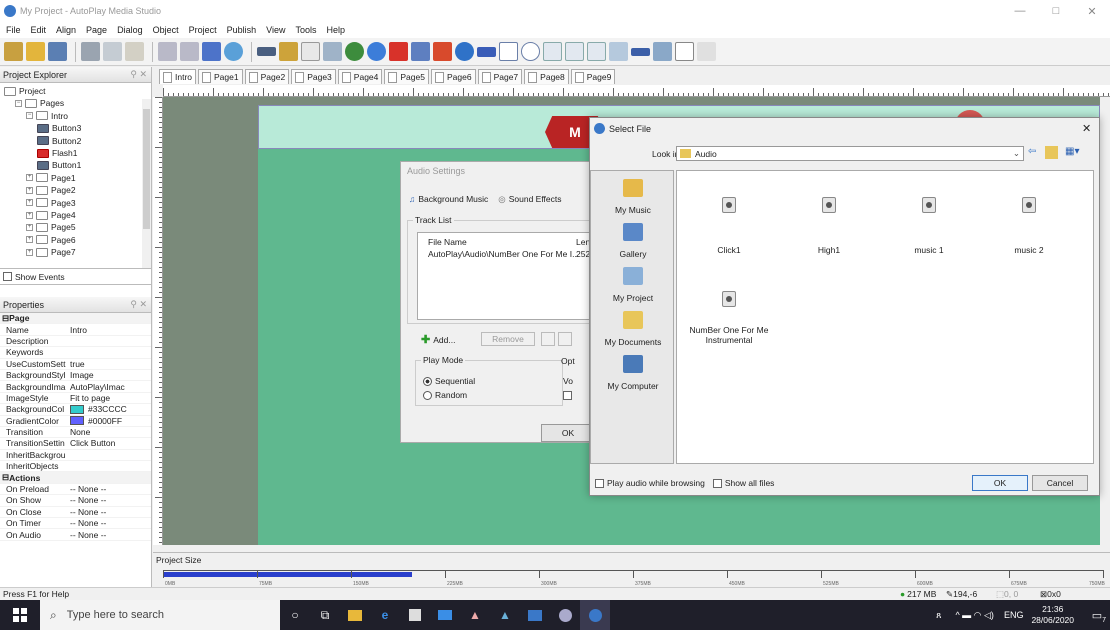  I want to click on tree-item-page6: + Page6, so click(51, 240).